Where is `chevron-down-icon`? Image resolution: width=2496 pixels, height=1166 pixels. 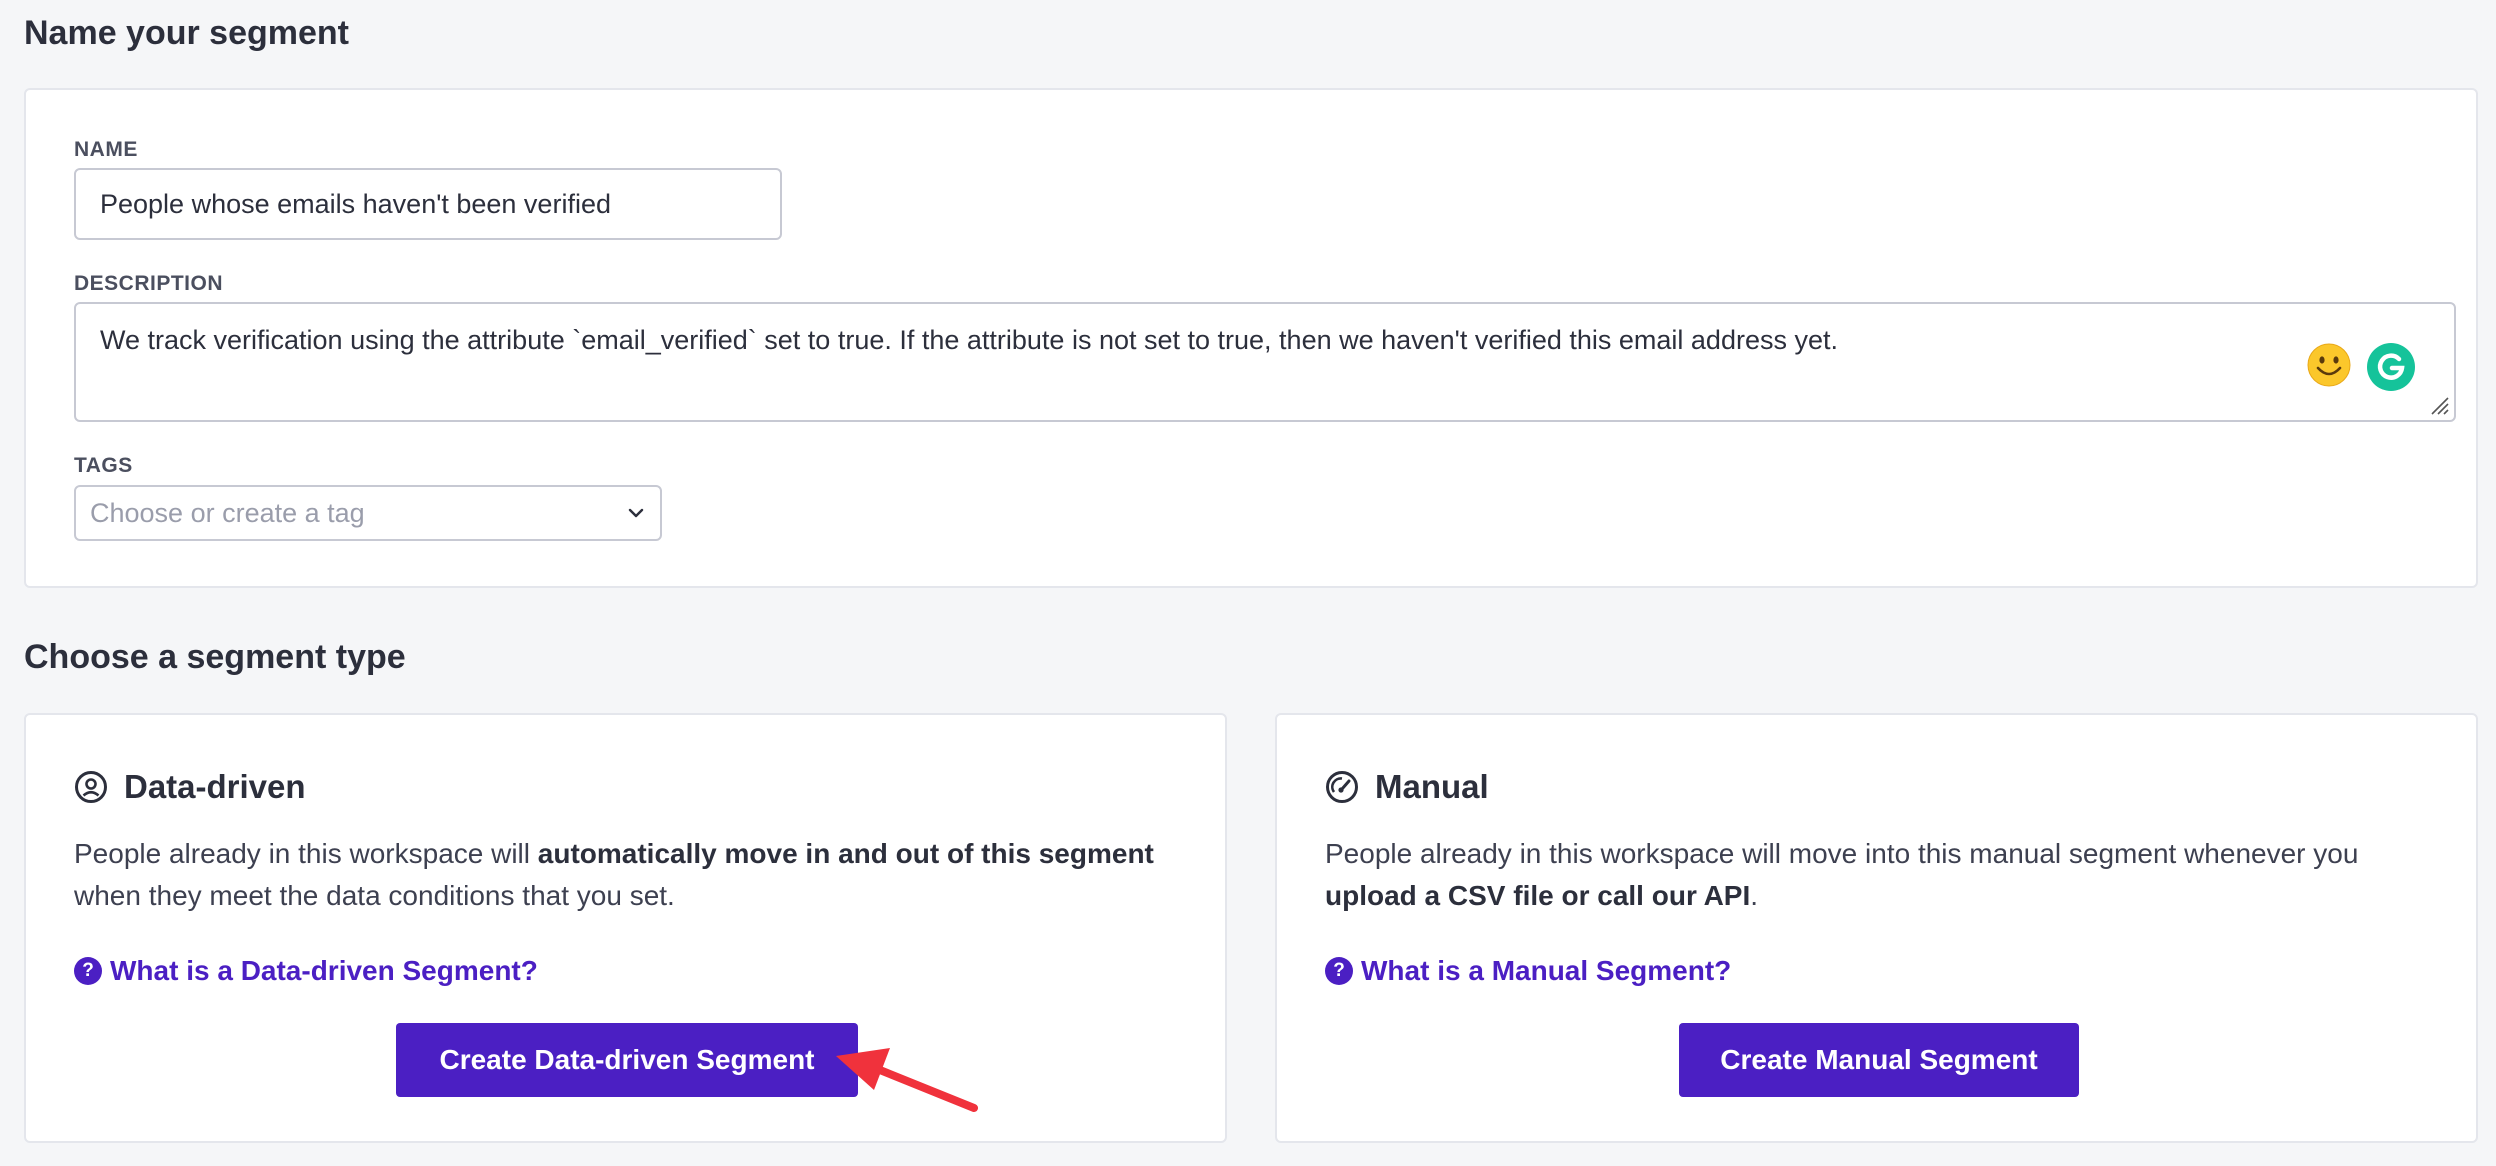 chevron-down-icon is located at coordinates (636, 513).